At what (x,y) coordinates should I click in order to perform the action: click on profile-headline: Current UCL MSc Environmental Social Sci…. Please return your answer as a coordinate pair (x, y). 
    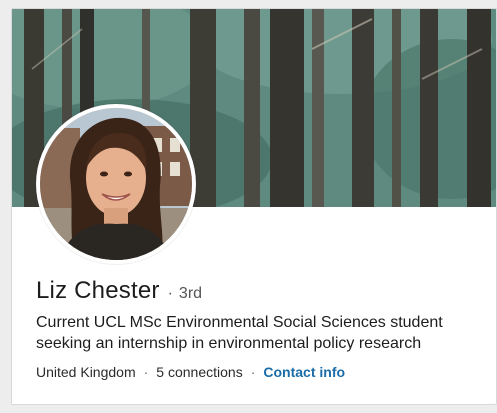
    Looking at the image, I should click on (239, 333).